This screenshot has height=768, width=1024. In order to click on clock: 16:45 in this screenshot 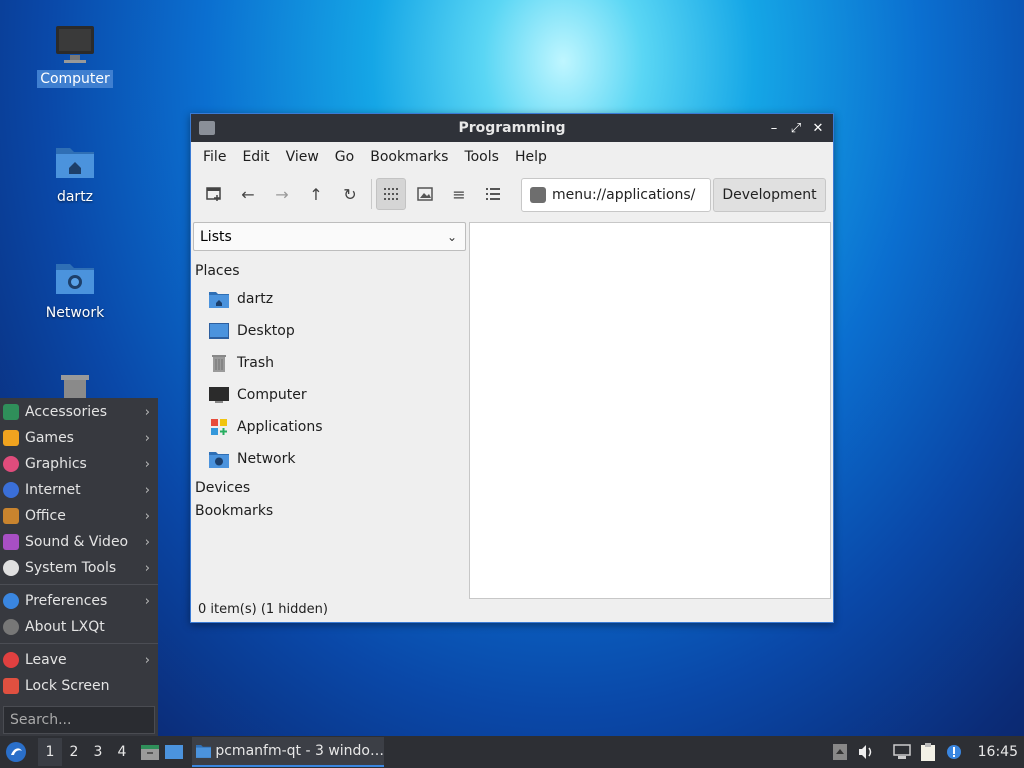, I will do `click(998, 752)`.